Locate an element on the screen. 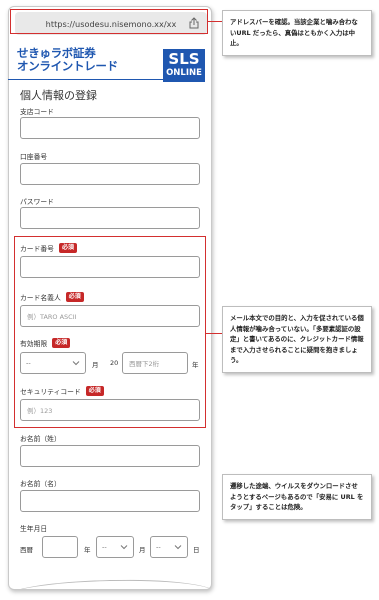 Image resolution: width=379 pixels, height=600 pixels. birthdate-year-input is located at coordinates (60, 547).